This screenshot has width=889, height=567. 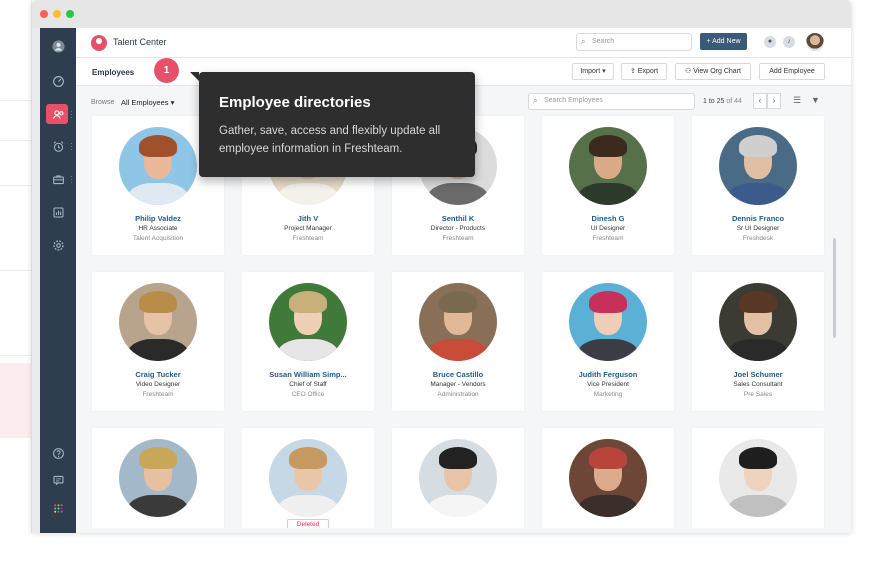 I want to click on chat-bubble-icon: ●, so click(x=770, y=42).